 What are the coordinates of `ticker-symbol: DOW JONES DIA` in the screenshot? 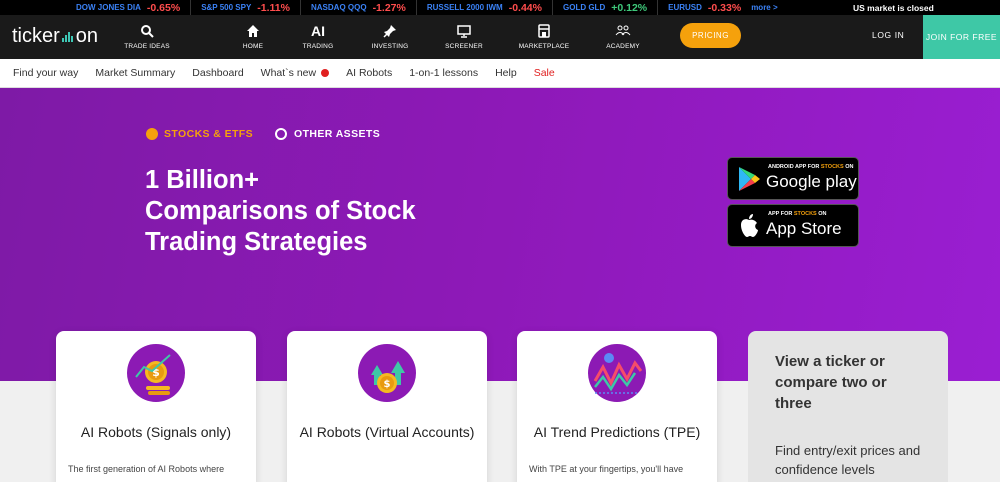 It's located at (108, 7).